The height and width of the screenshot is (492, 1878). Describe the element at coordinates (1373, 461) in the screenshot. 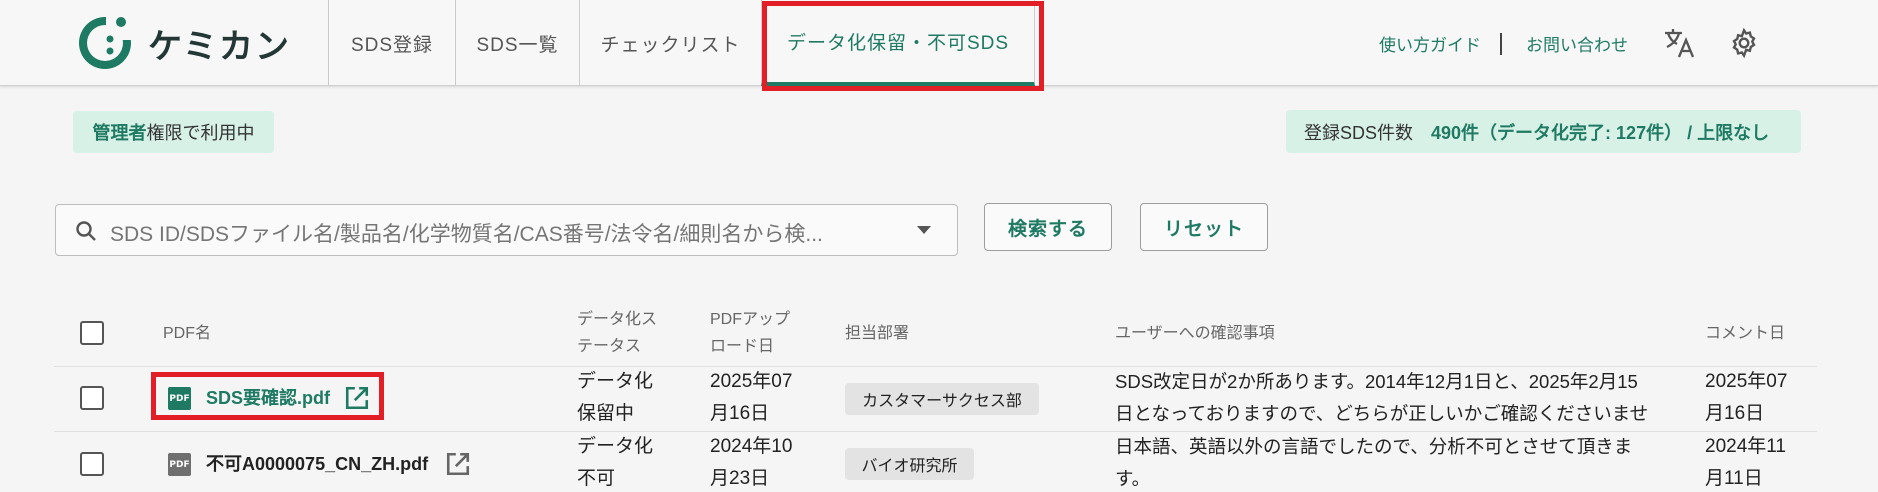

I see `user-check-cell: 日本語、英語以外の言語でしたので、分析不可とさせて頂きま す。` at that location.